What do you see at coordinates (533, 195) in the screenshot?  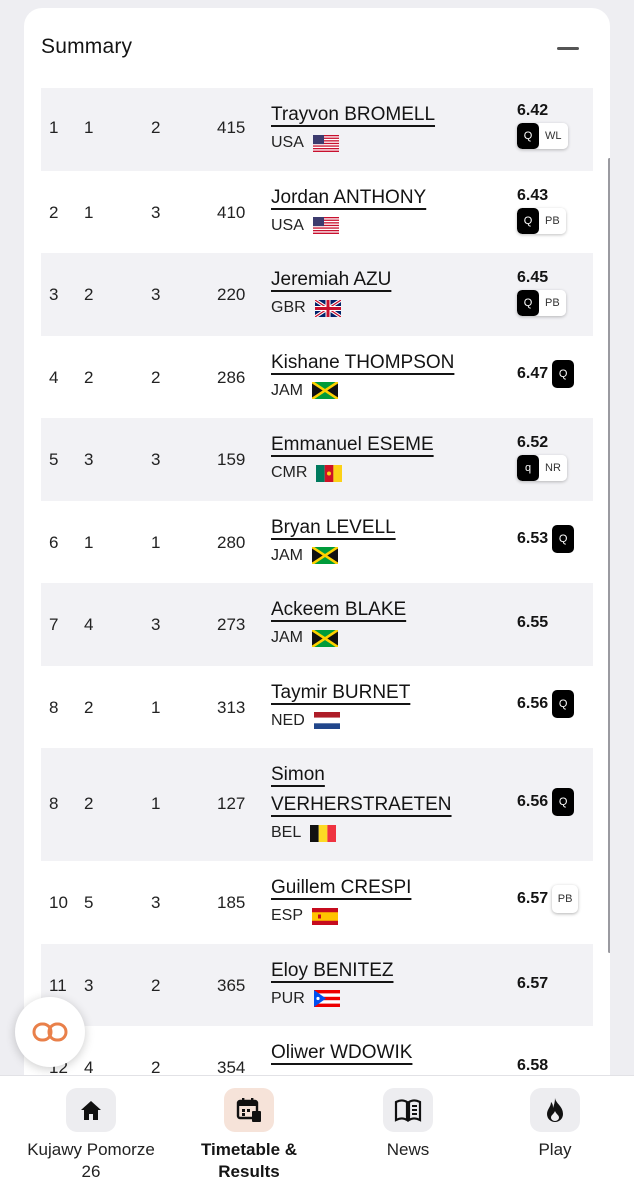 I see `result-mark: 6.43` at bounding box center [533, 195].